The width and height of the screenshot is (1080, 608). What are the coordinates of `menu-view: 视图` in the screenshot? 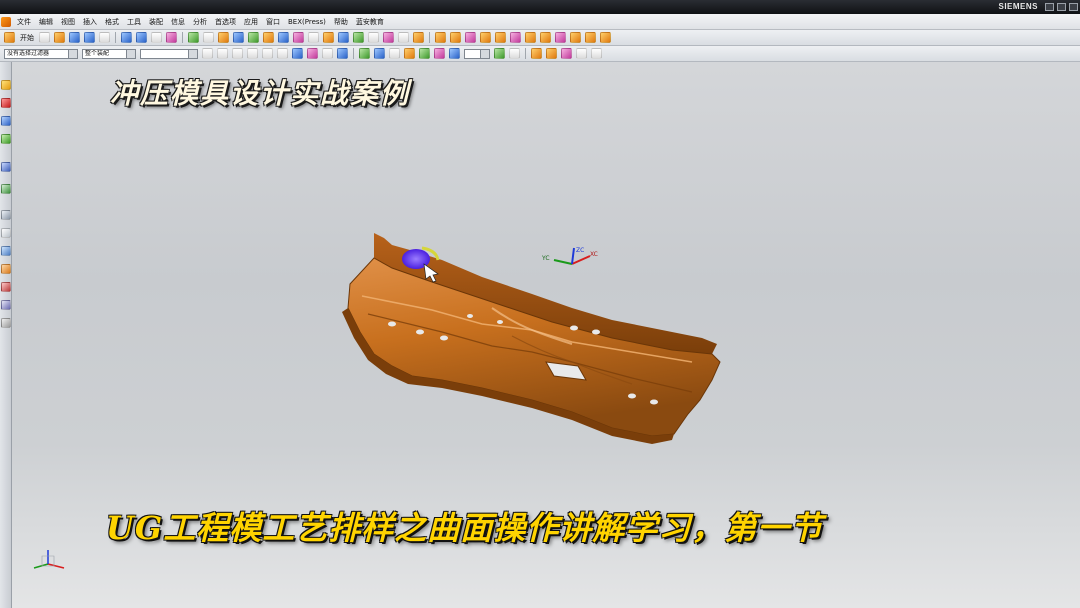 It's located at (68, 22).